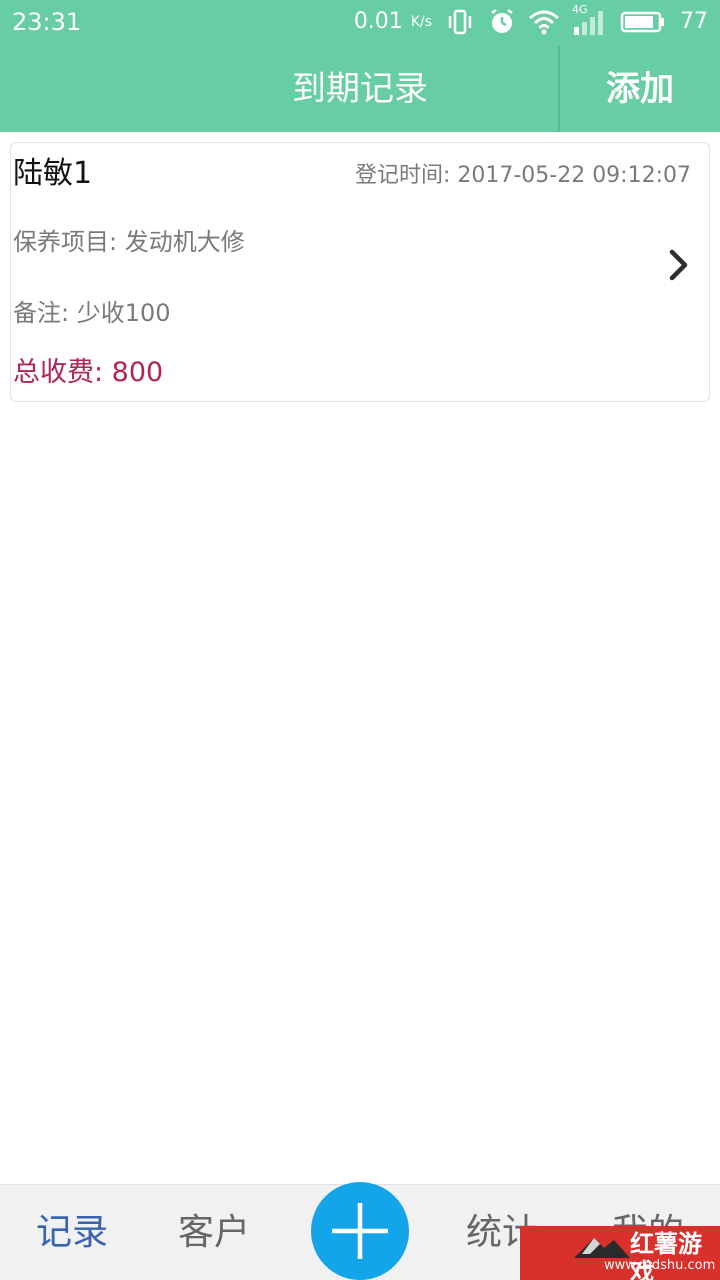 The image size is (720, 1280). I want to click on network-speed: 0.01, so click(378, 21).